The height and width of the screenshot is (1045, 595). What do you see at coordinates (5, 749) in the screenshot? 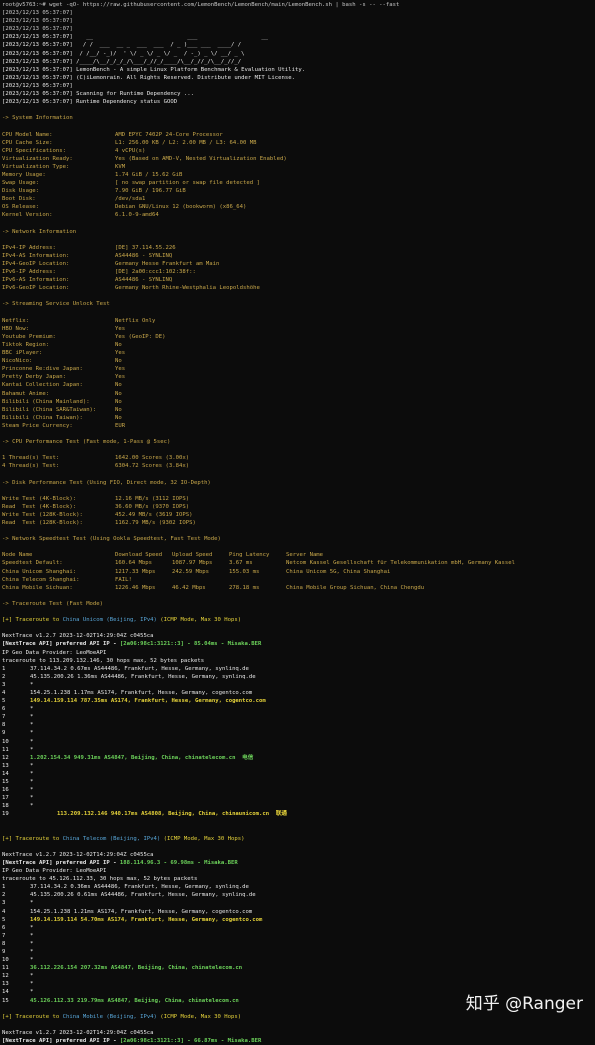
I see `hop-number: 11` at bounding box center [5, 749].